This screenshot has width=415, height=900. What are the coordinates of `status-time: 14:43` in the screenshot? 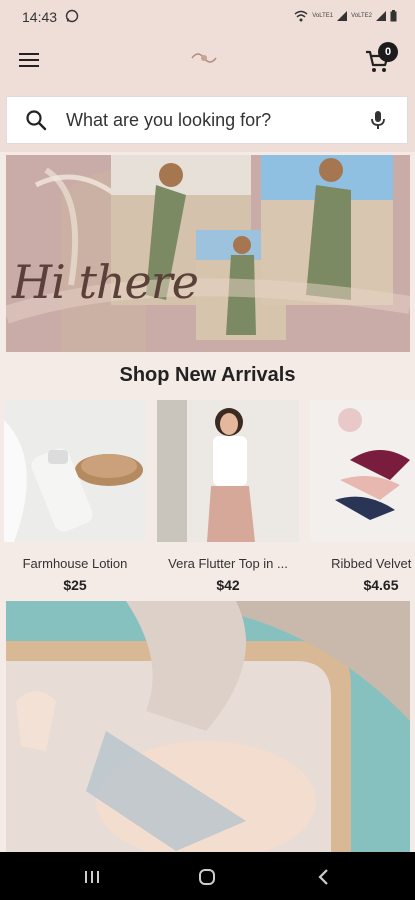 It's located at (40, 17).